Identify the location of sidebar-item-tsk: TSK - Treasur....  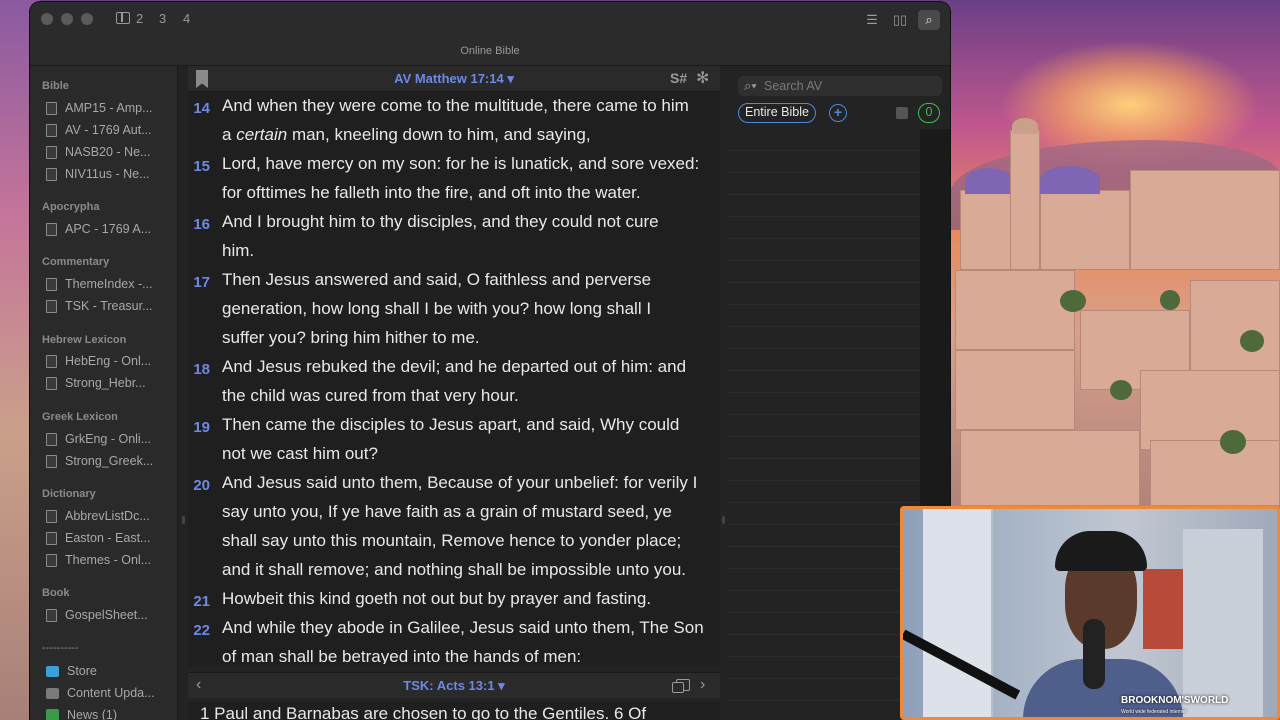
(99, 306).